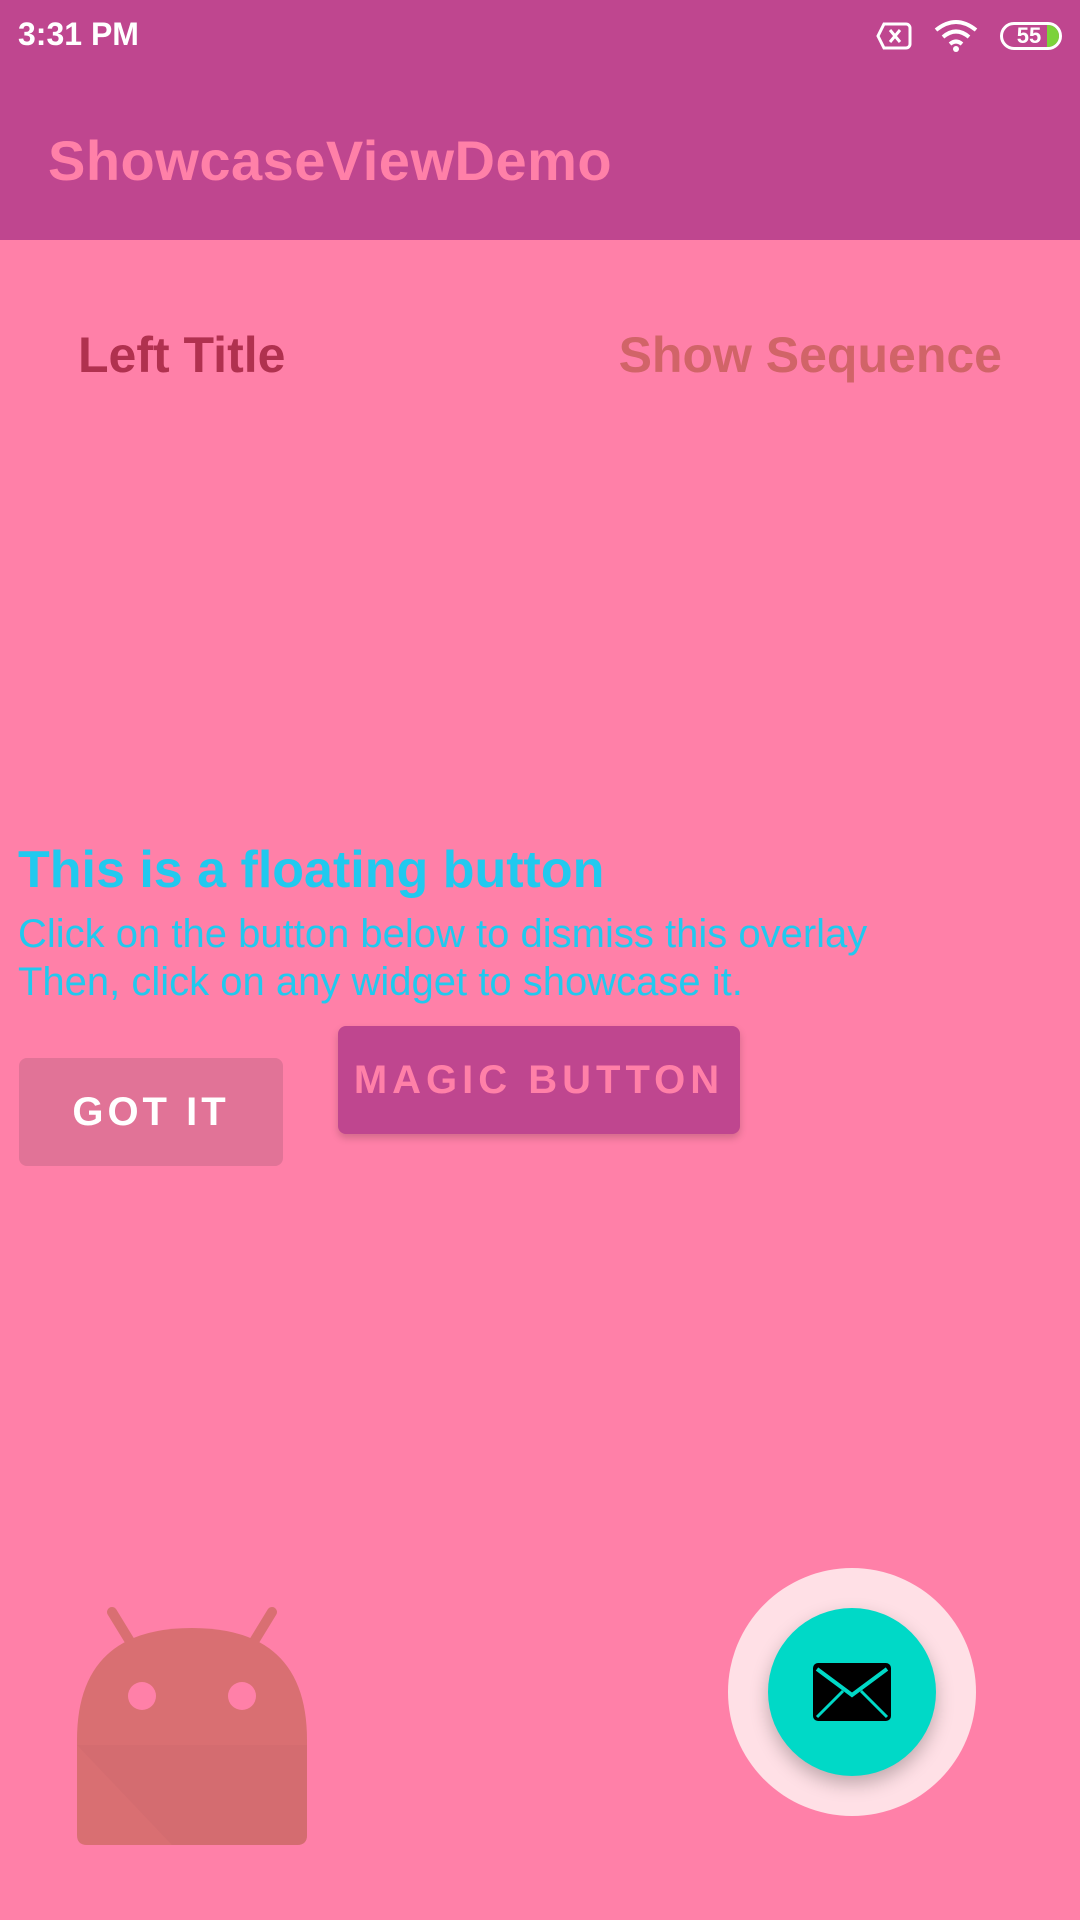  I want to click on battery-level: 55, so click(1029, 35).